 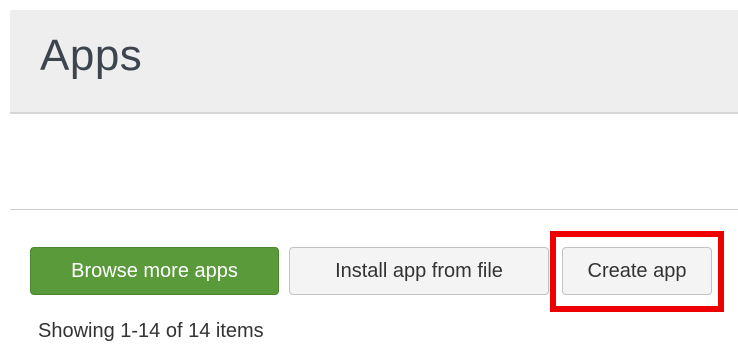 What do you see at coordinates (91, 55) in the screenshot?
I see `page-title: Apps` at bounding box center [91, 55].